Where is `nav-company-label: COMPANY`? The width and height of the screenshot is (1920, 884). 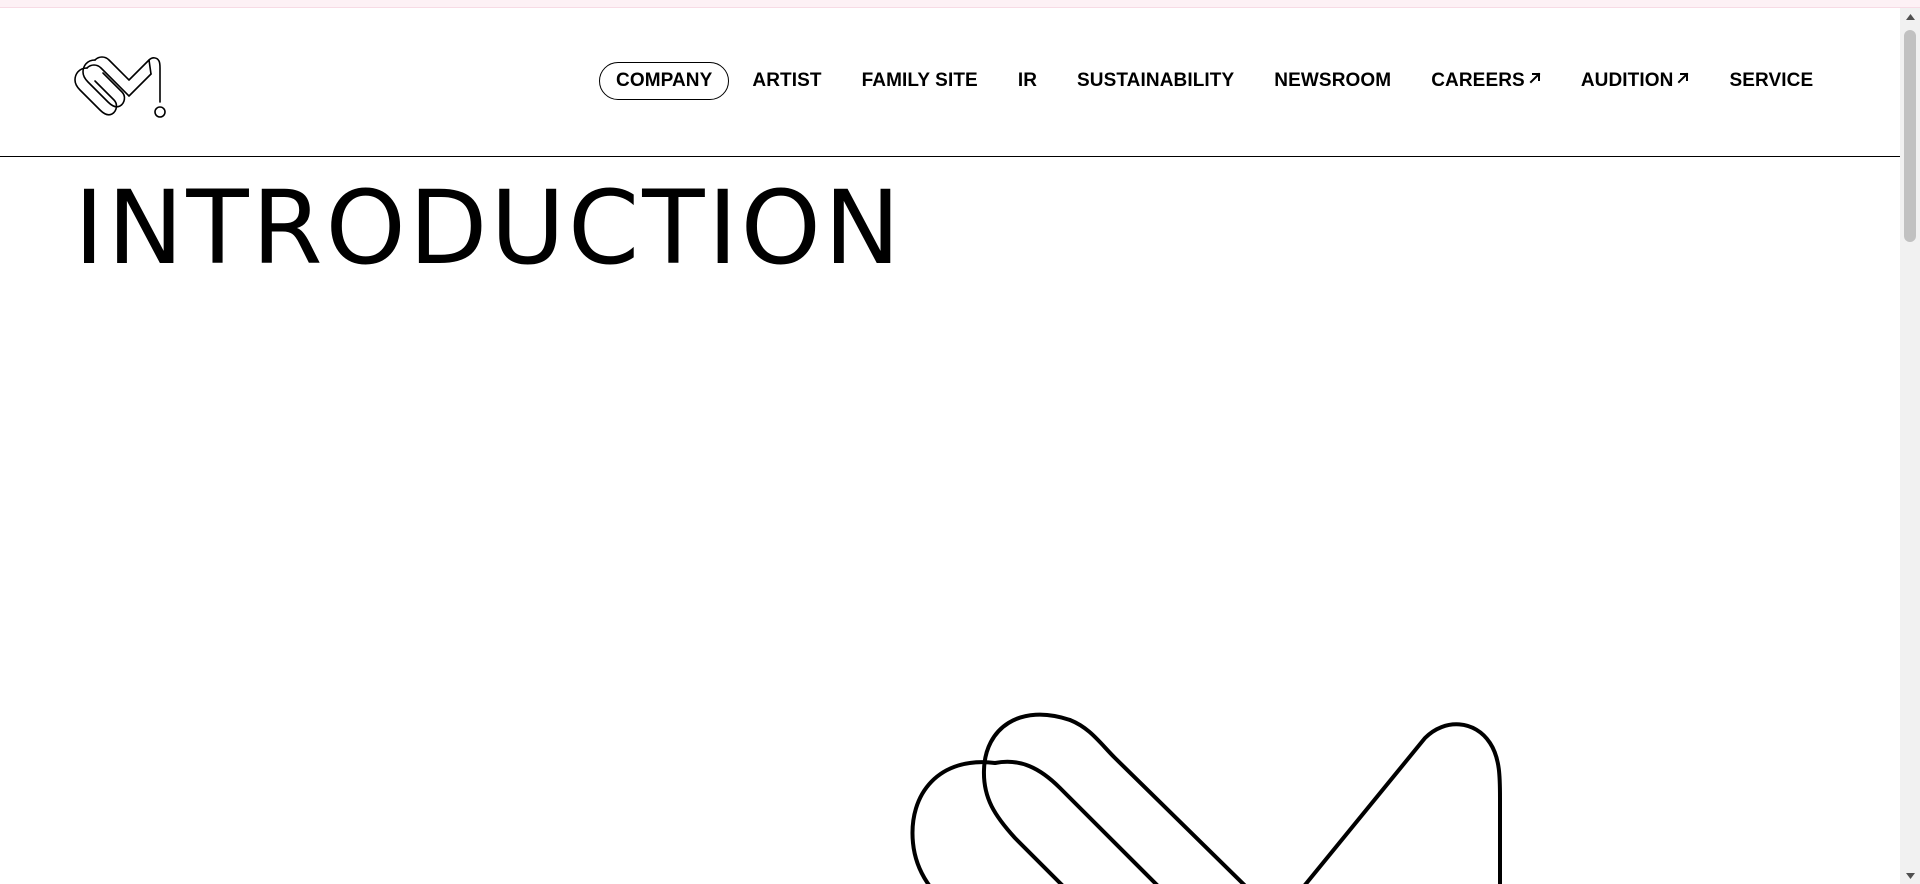 nav-company-label: COMPANY is located at coordinates (664, 80).